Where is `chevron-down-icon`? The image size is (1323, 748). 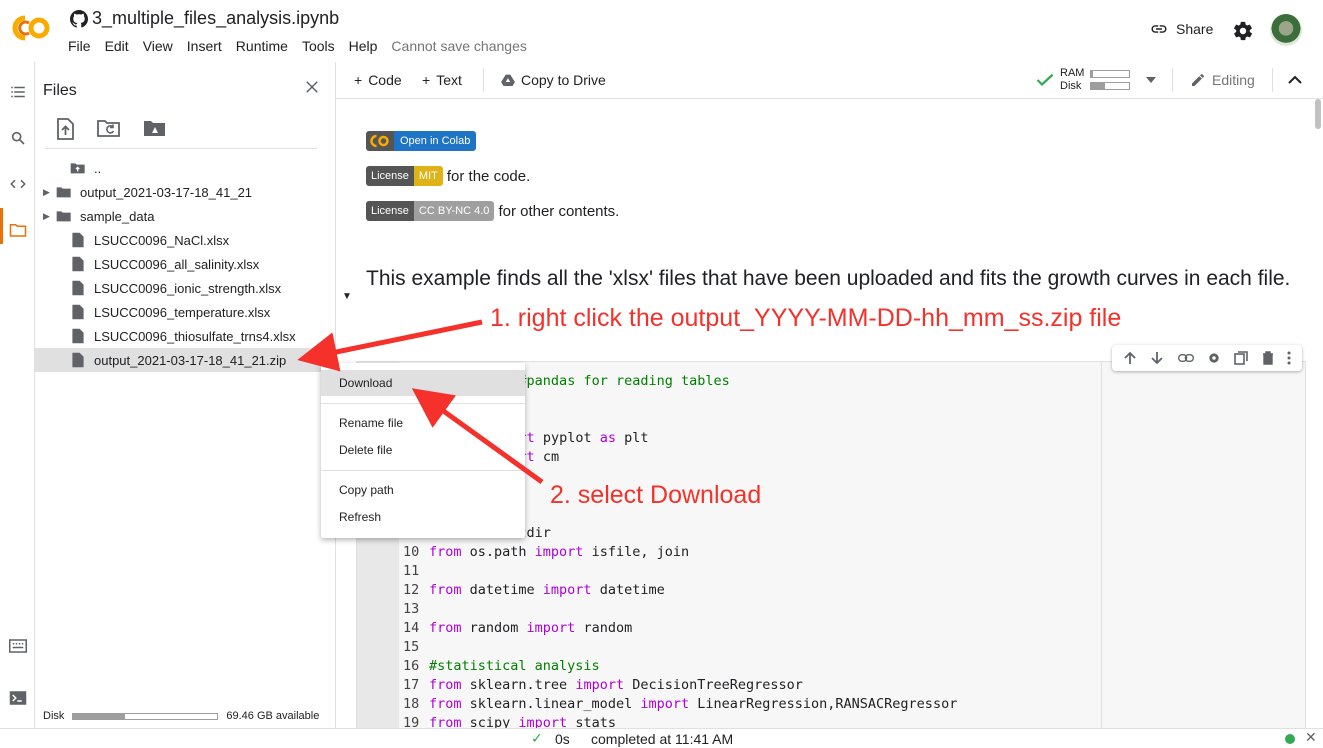
chevron-down-icon is located at coordinates (1151, 80).